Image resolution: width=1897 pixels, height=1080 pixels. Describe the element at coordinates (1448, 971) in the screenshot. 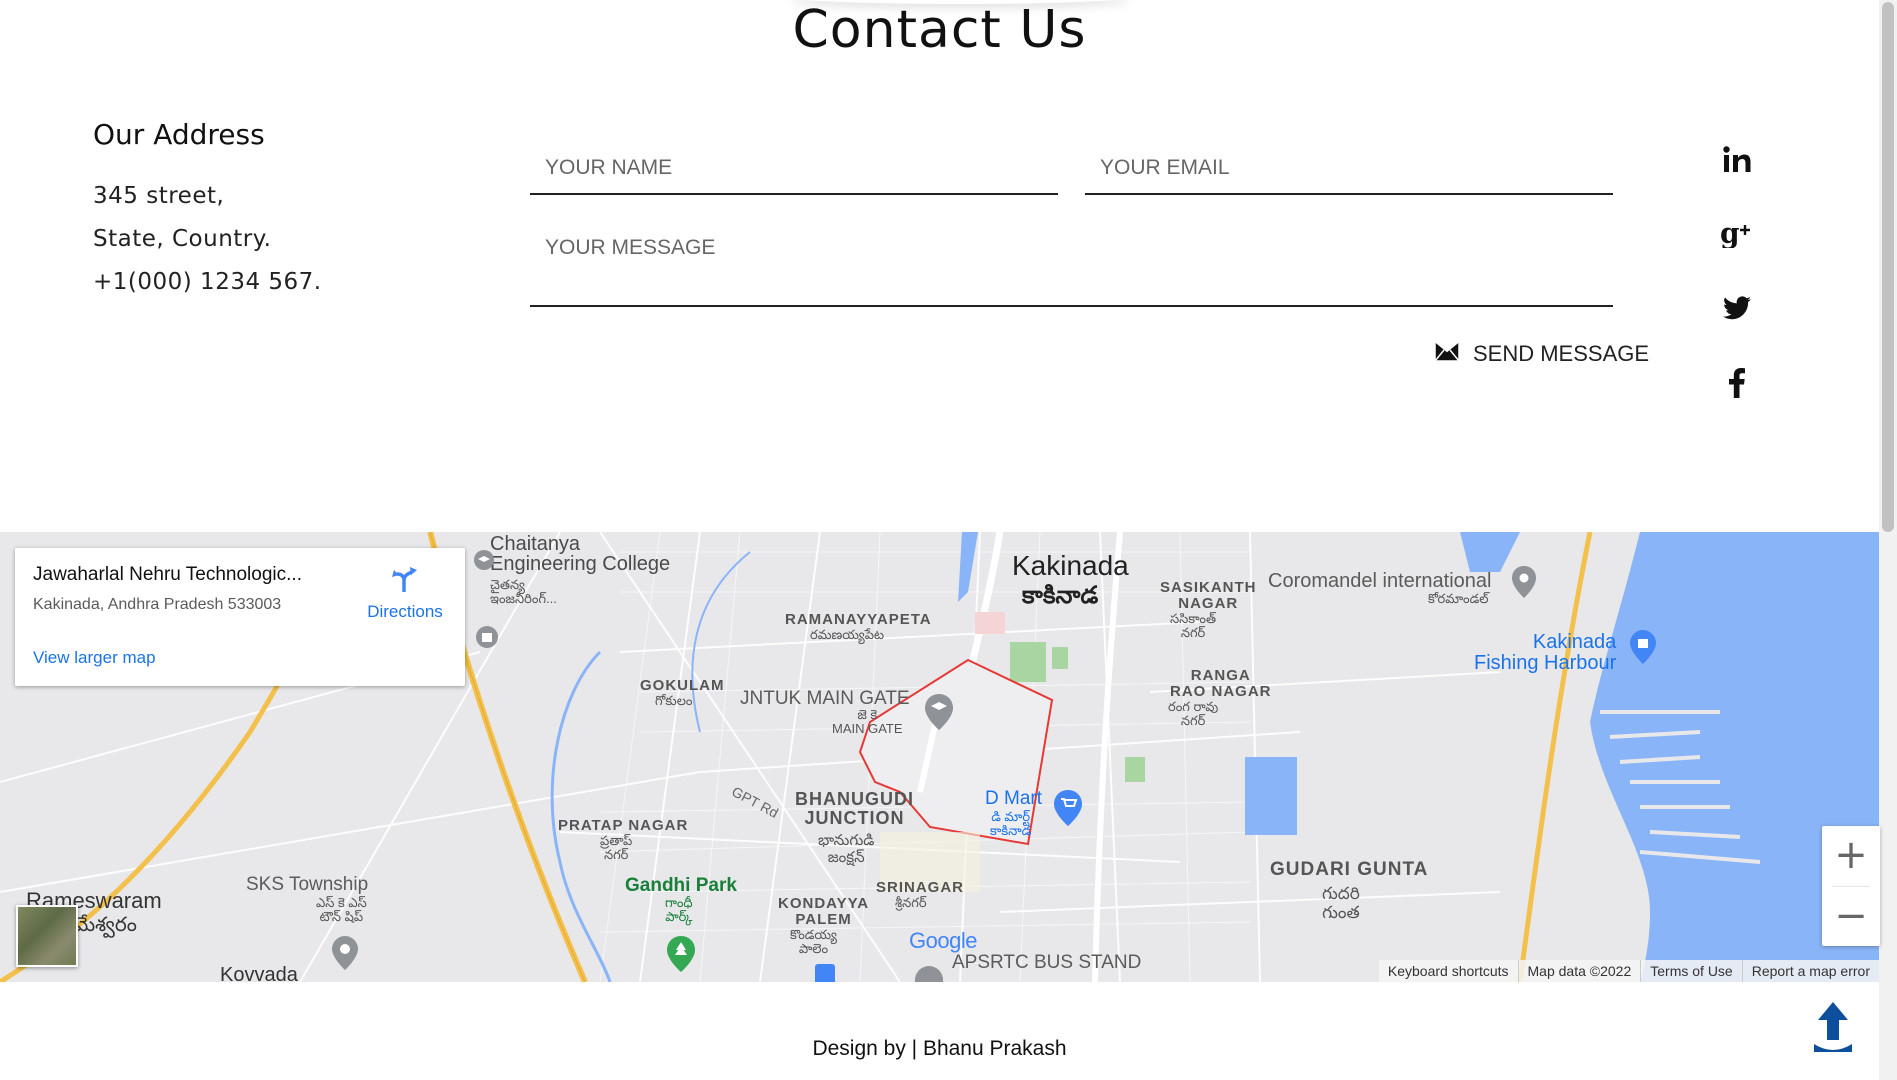

I see `keyboard-shortcuts-link: Keyboard shortcuts` at that location.